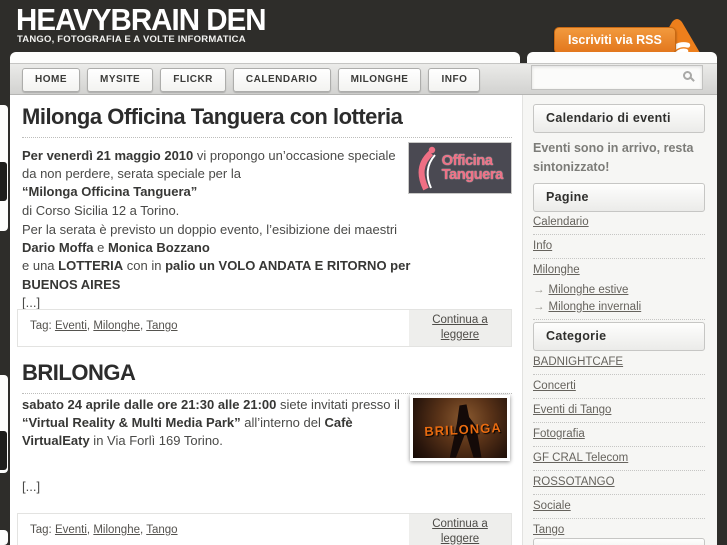 This screenshot has width=727, height=545. What do you see at coordinates (141, 20) in the screenshot?
I see `site-title: HEAVYBRAIN DEN` at bounding box center [141, 20].